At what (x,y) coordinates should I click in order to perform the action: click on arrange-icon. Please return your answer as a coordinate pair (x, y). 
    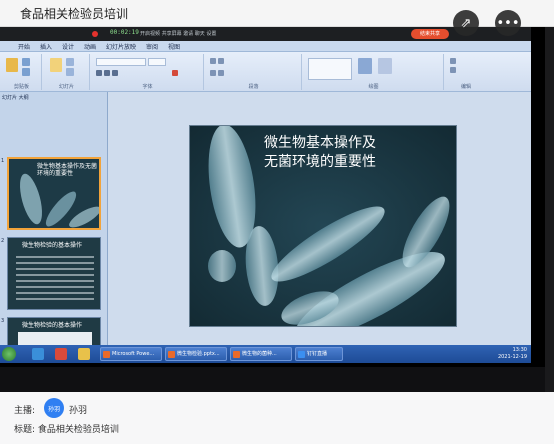
    Looking at the image, I should click on (365, 66).